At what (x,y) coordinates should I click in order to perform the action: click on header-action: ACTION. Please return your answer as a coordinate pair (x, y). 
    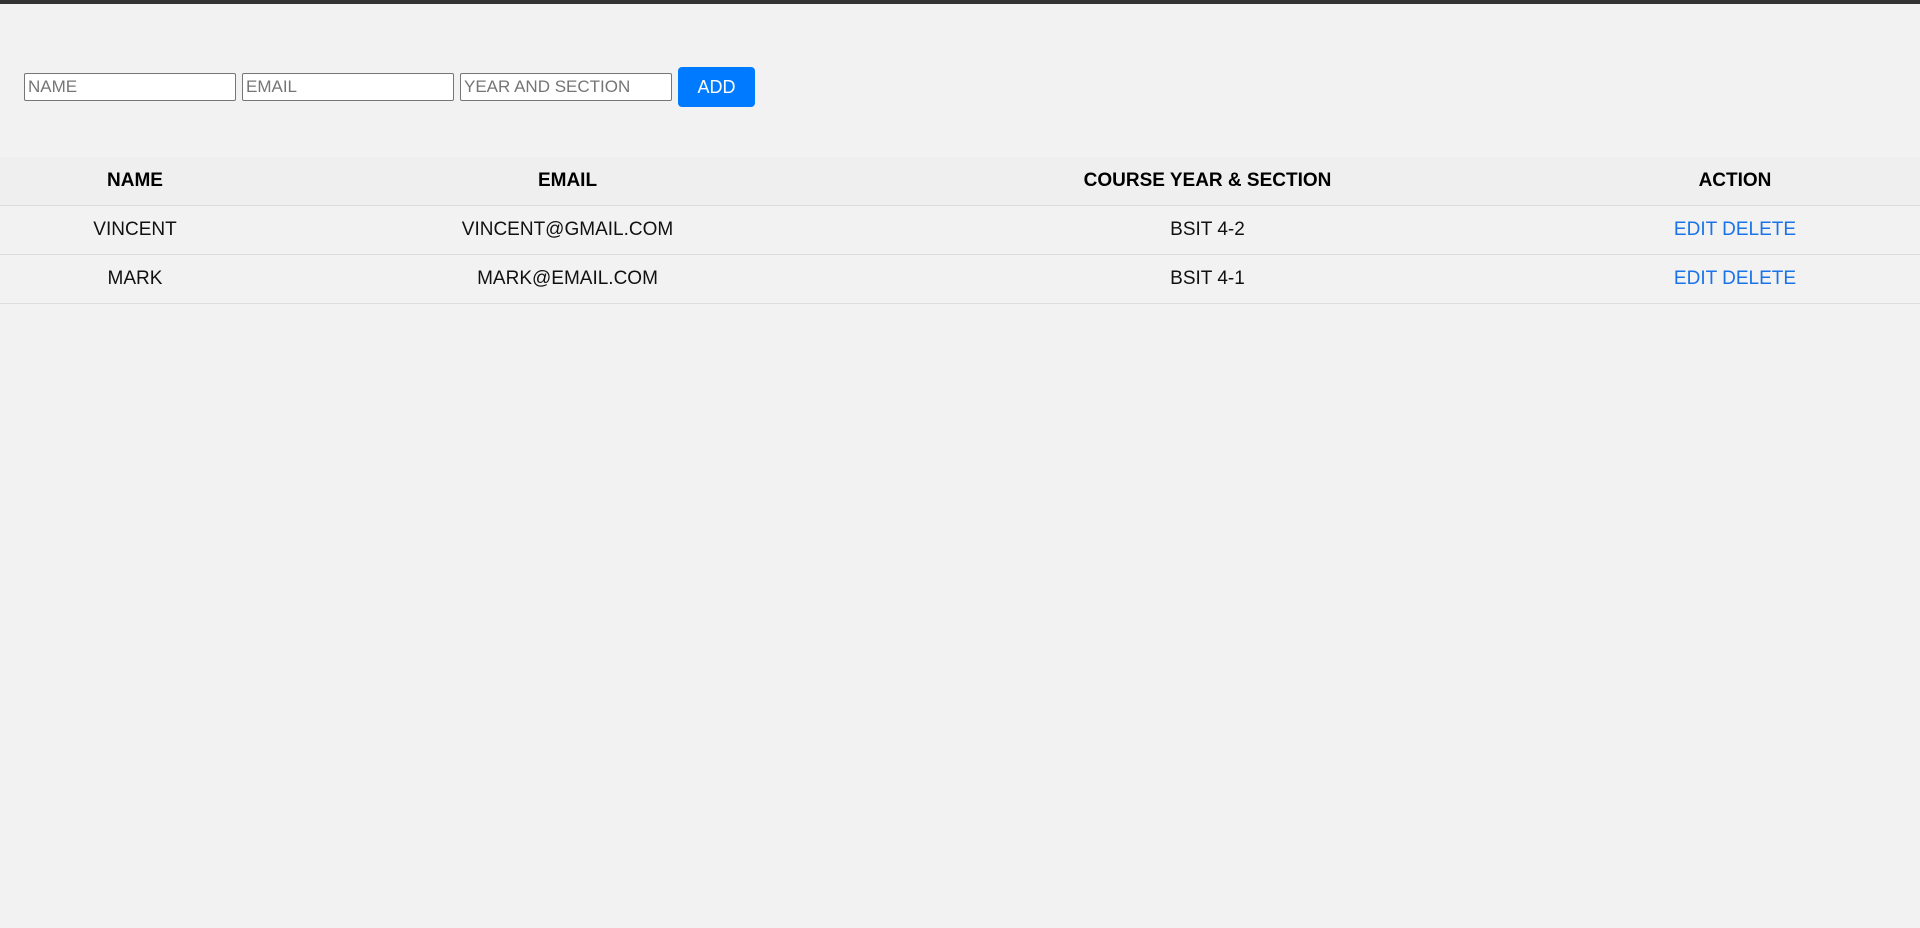
    Looking at the image, I should click on (1735, 181).